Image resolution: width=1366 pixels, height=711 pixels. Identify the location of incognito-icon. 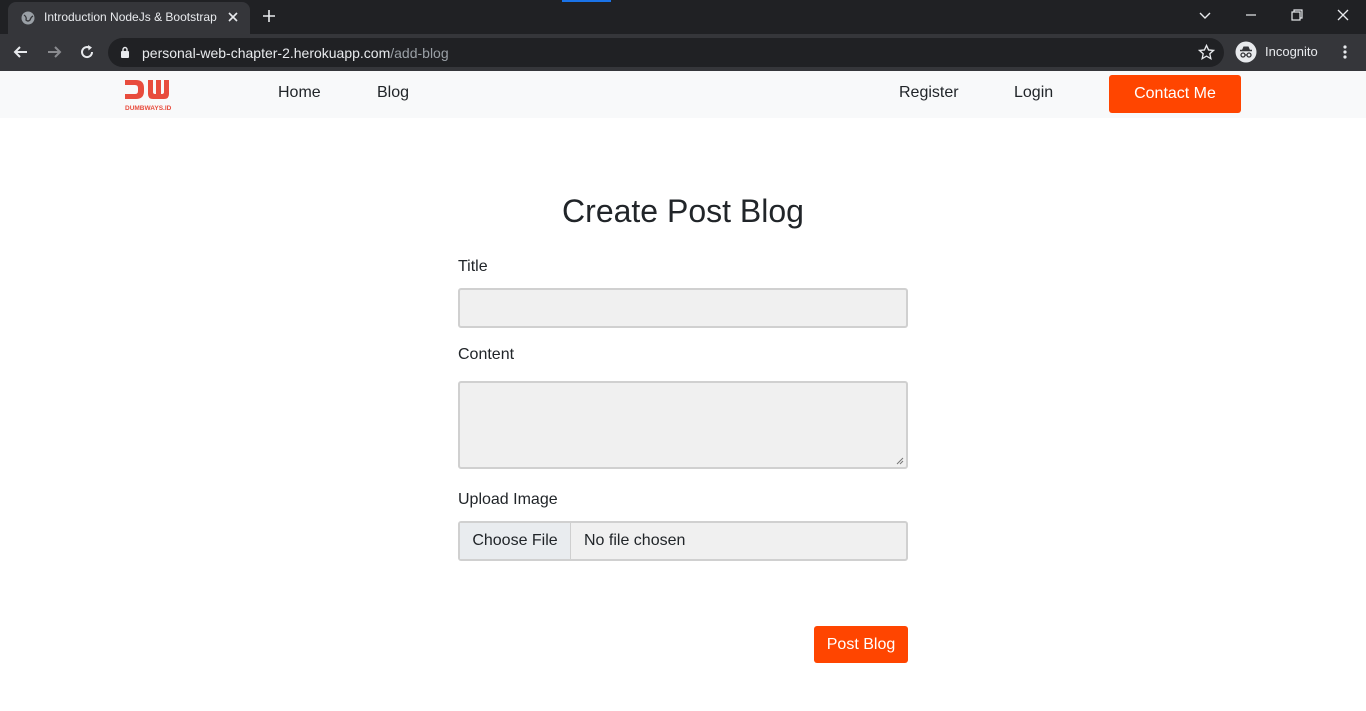
(1246, 52).